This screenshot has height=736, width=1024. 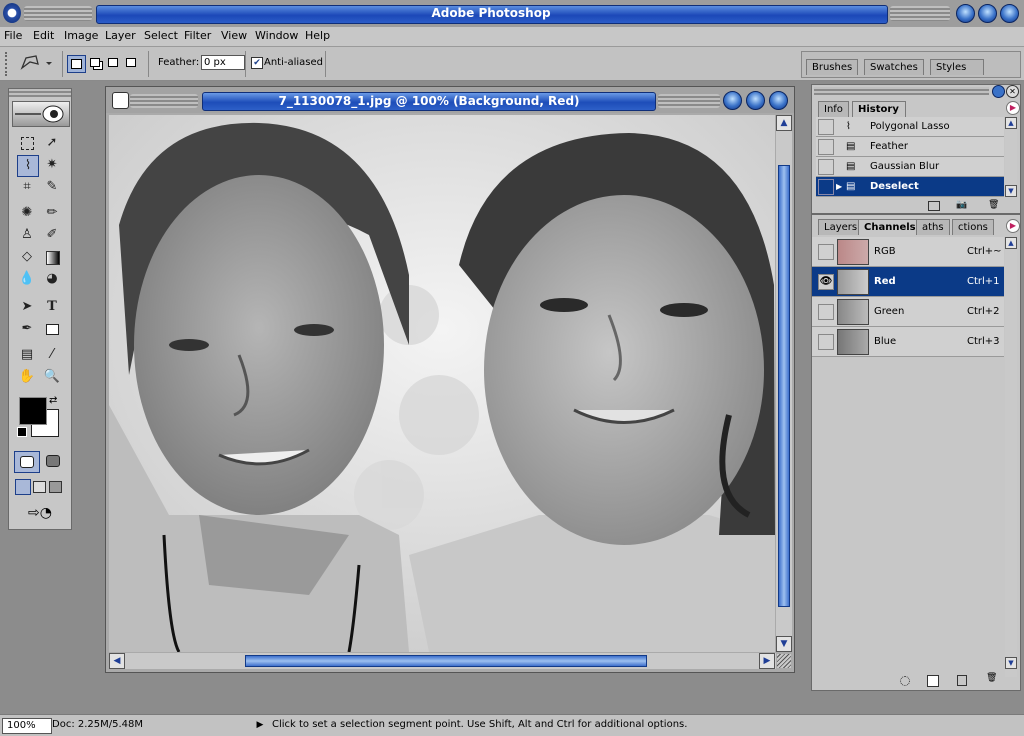 What do you see at coordinates (55, 487) in the screenshot?
I see `screen-mode-full-button` at bounding box center [55, 487].